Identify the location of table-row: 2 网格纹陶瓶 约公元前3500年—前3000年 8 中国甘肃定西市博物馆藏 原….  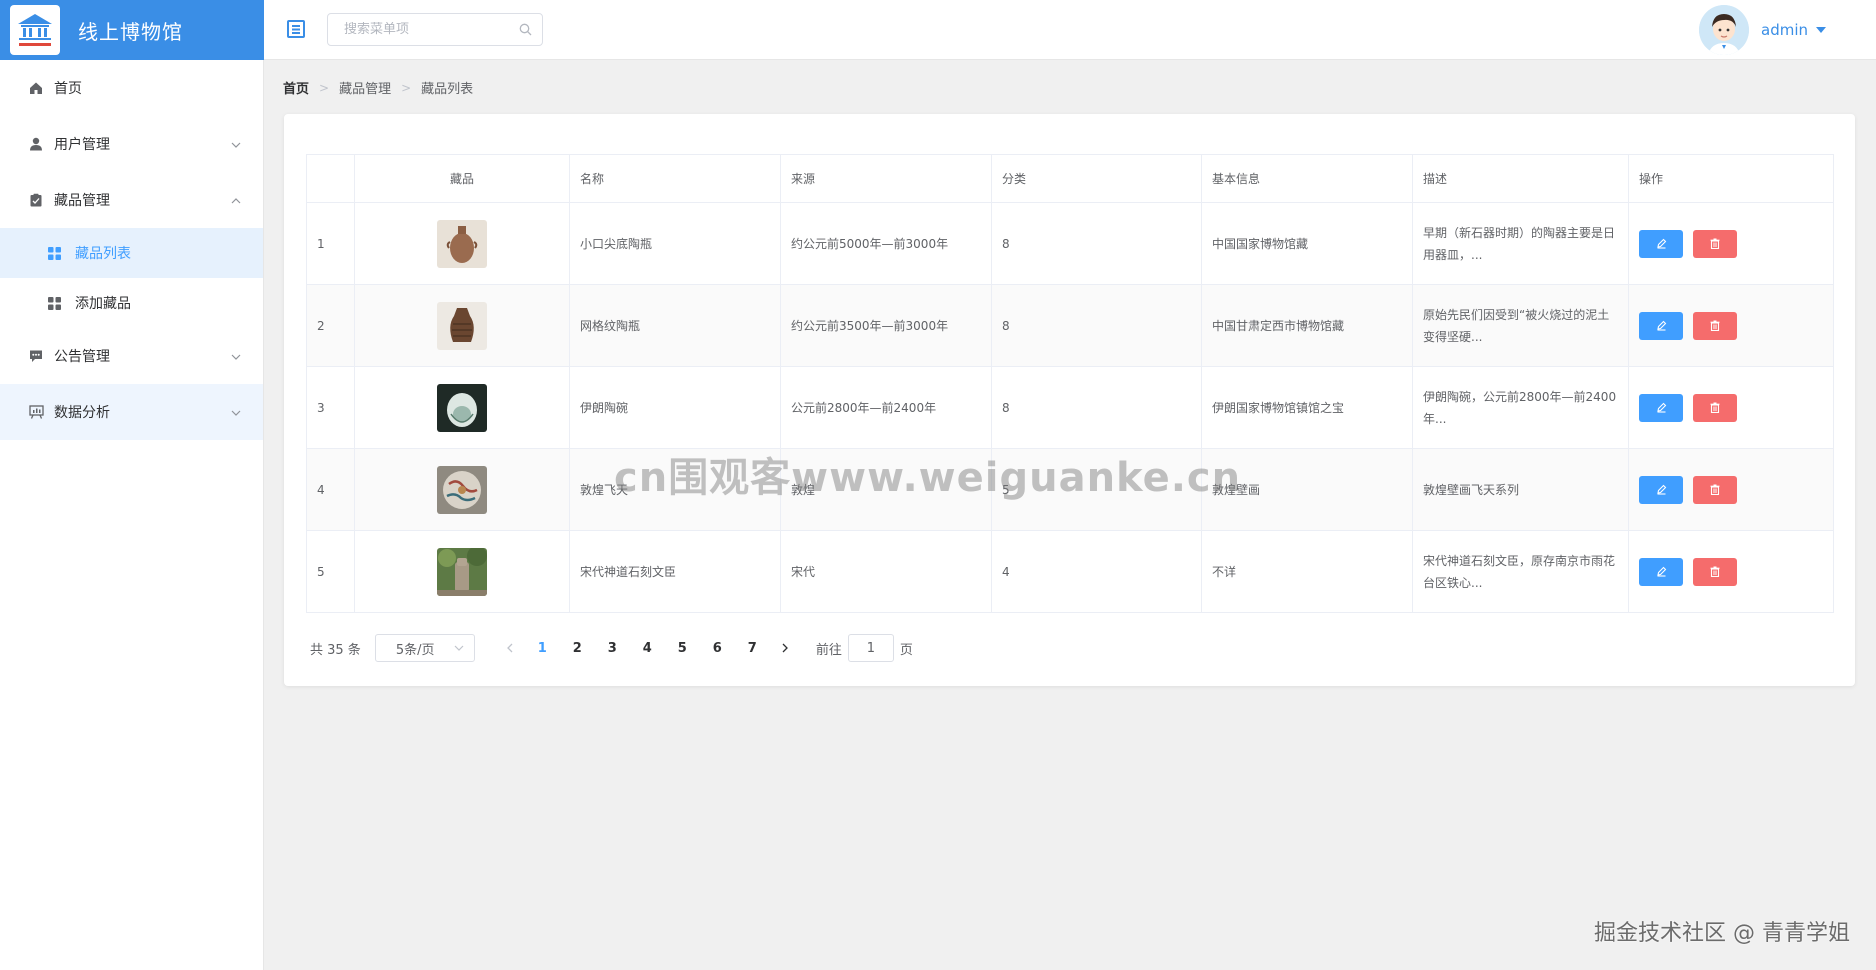
(1070, 325).